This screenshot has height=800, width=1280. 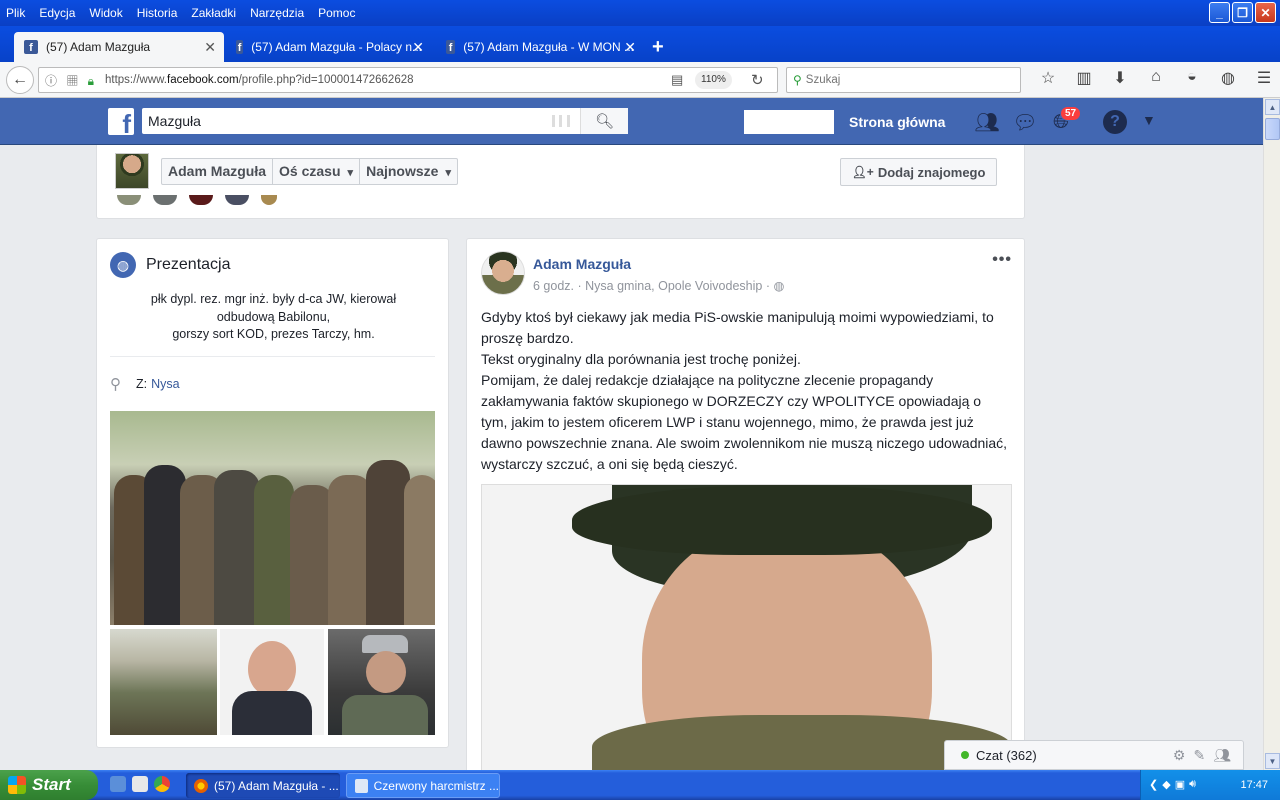 I want to click on scroll-down-arrow-icon: ▼, so click(x=1272, y=761).